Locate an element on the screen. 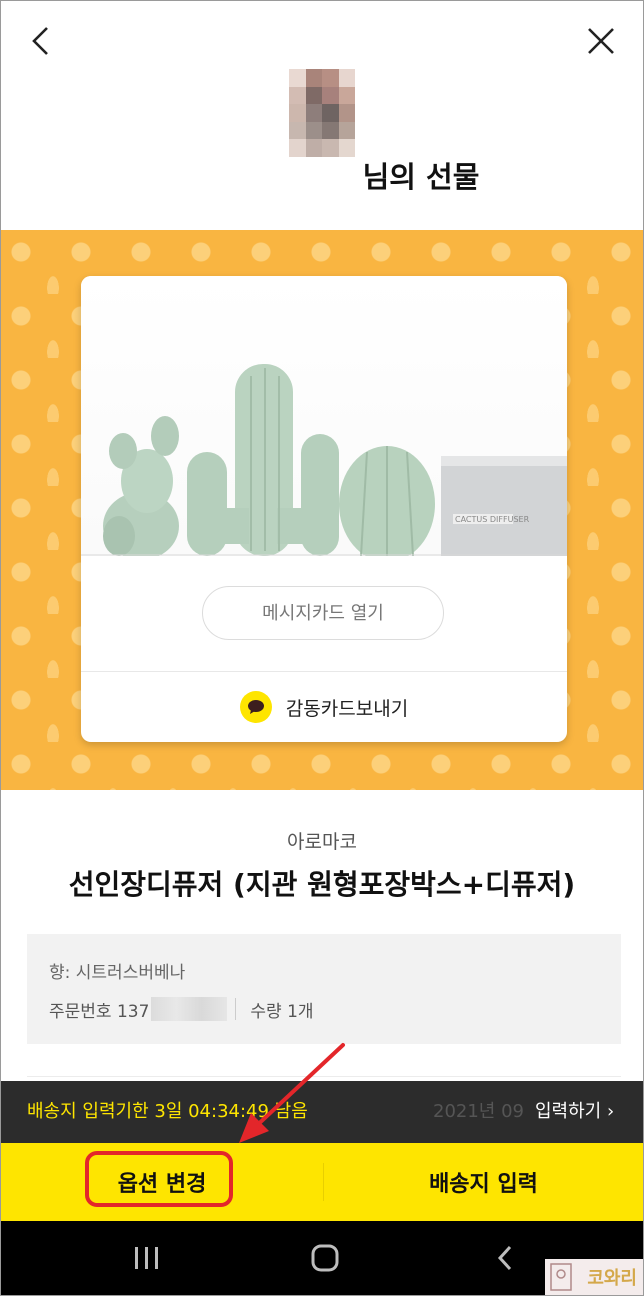 The height and width of the screenshot is (1296, 644). back-button is located at coordinates (41, 41).